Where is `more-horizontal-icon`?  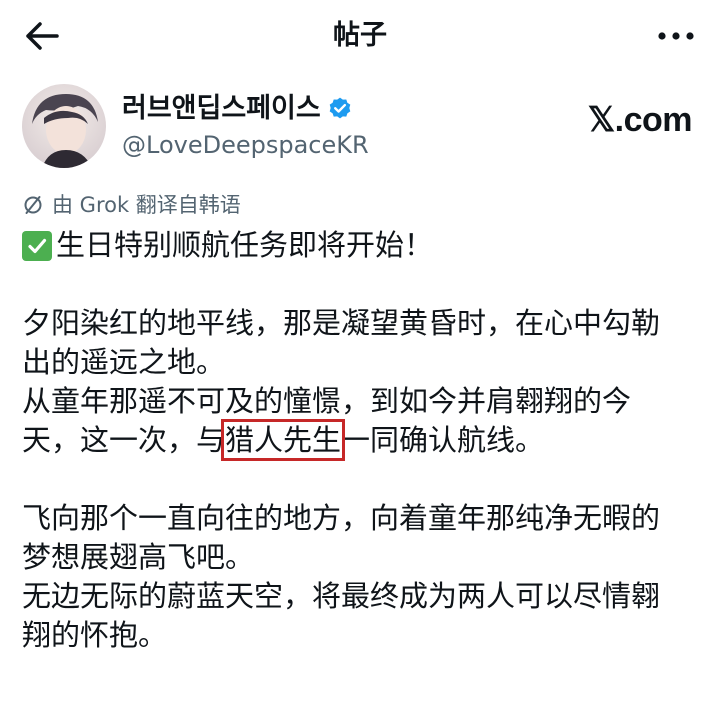
more-horizontal-icon is located at coordinates (676, 36).